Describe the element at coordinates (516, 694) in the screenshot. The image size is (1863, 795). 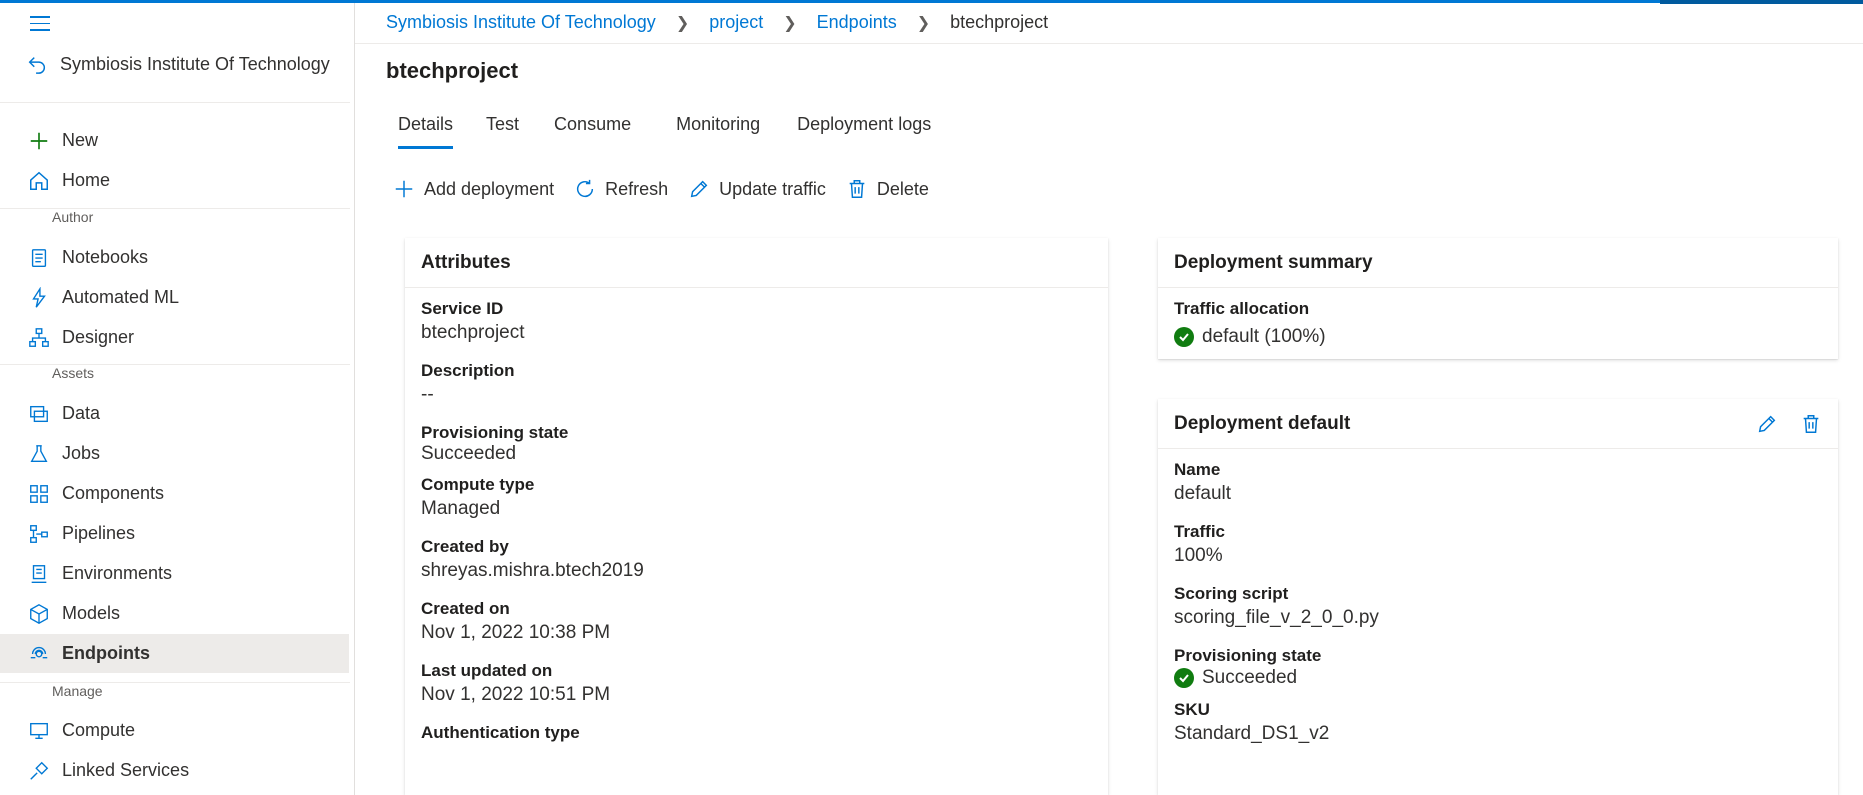
I see `field-value: Nov 1, 2022 10:51 PM` at that location.